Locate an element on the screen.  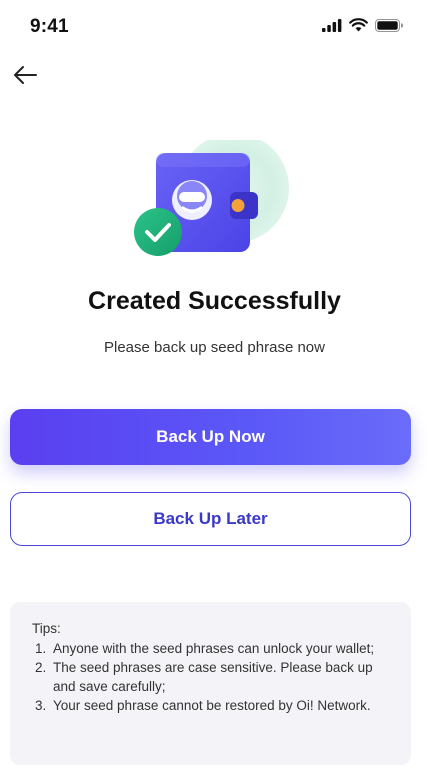
status-bar: 9:41 is located at coordinates (214, 25).